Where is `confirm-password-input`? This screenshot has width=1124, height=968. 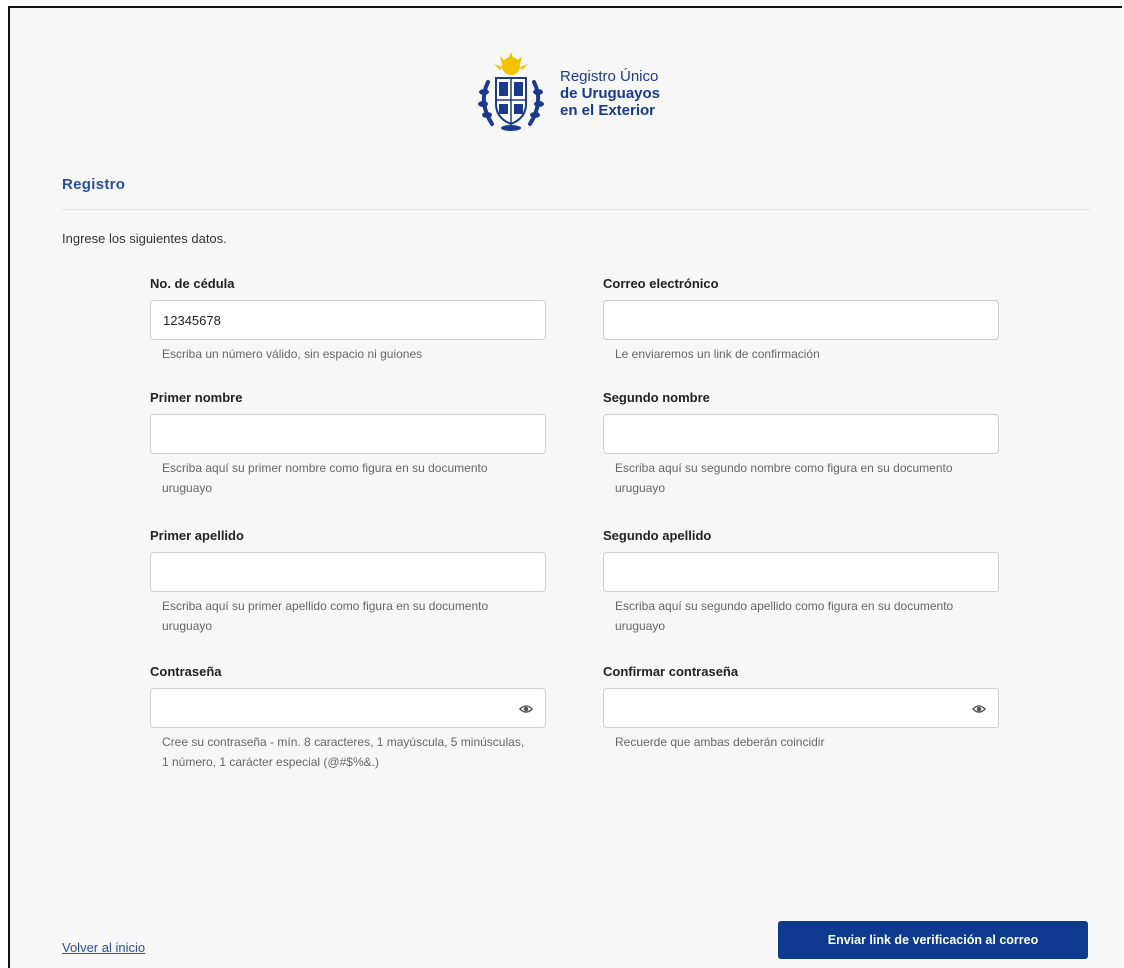
confirm-password-input is located at coordinates (801, 708).